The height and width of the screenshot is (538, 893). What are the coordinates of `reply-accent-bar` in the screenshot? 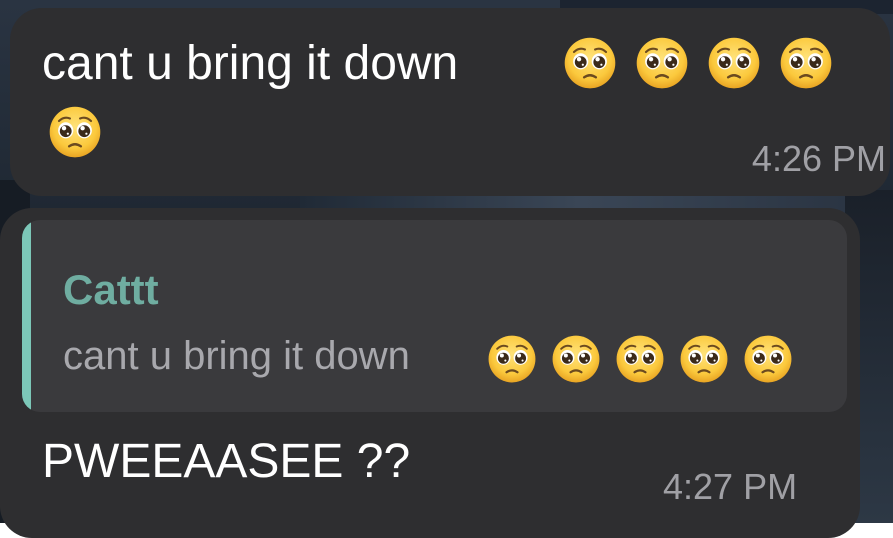 It's located at (26, 316).